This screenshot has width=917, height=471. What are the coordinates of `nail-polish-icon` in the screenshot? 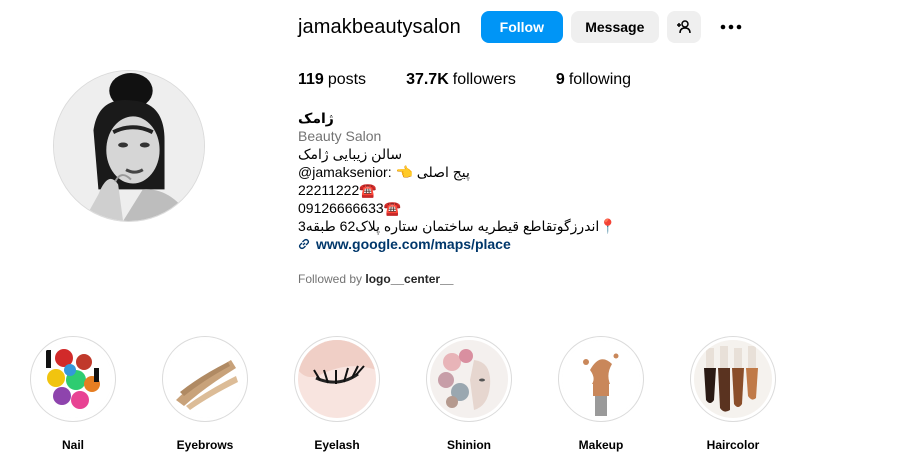 It's located at (73, 379).